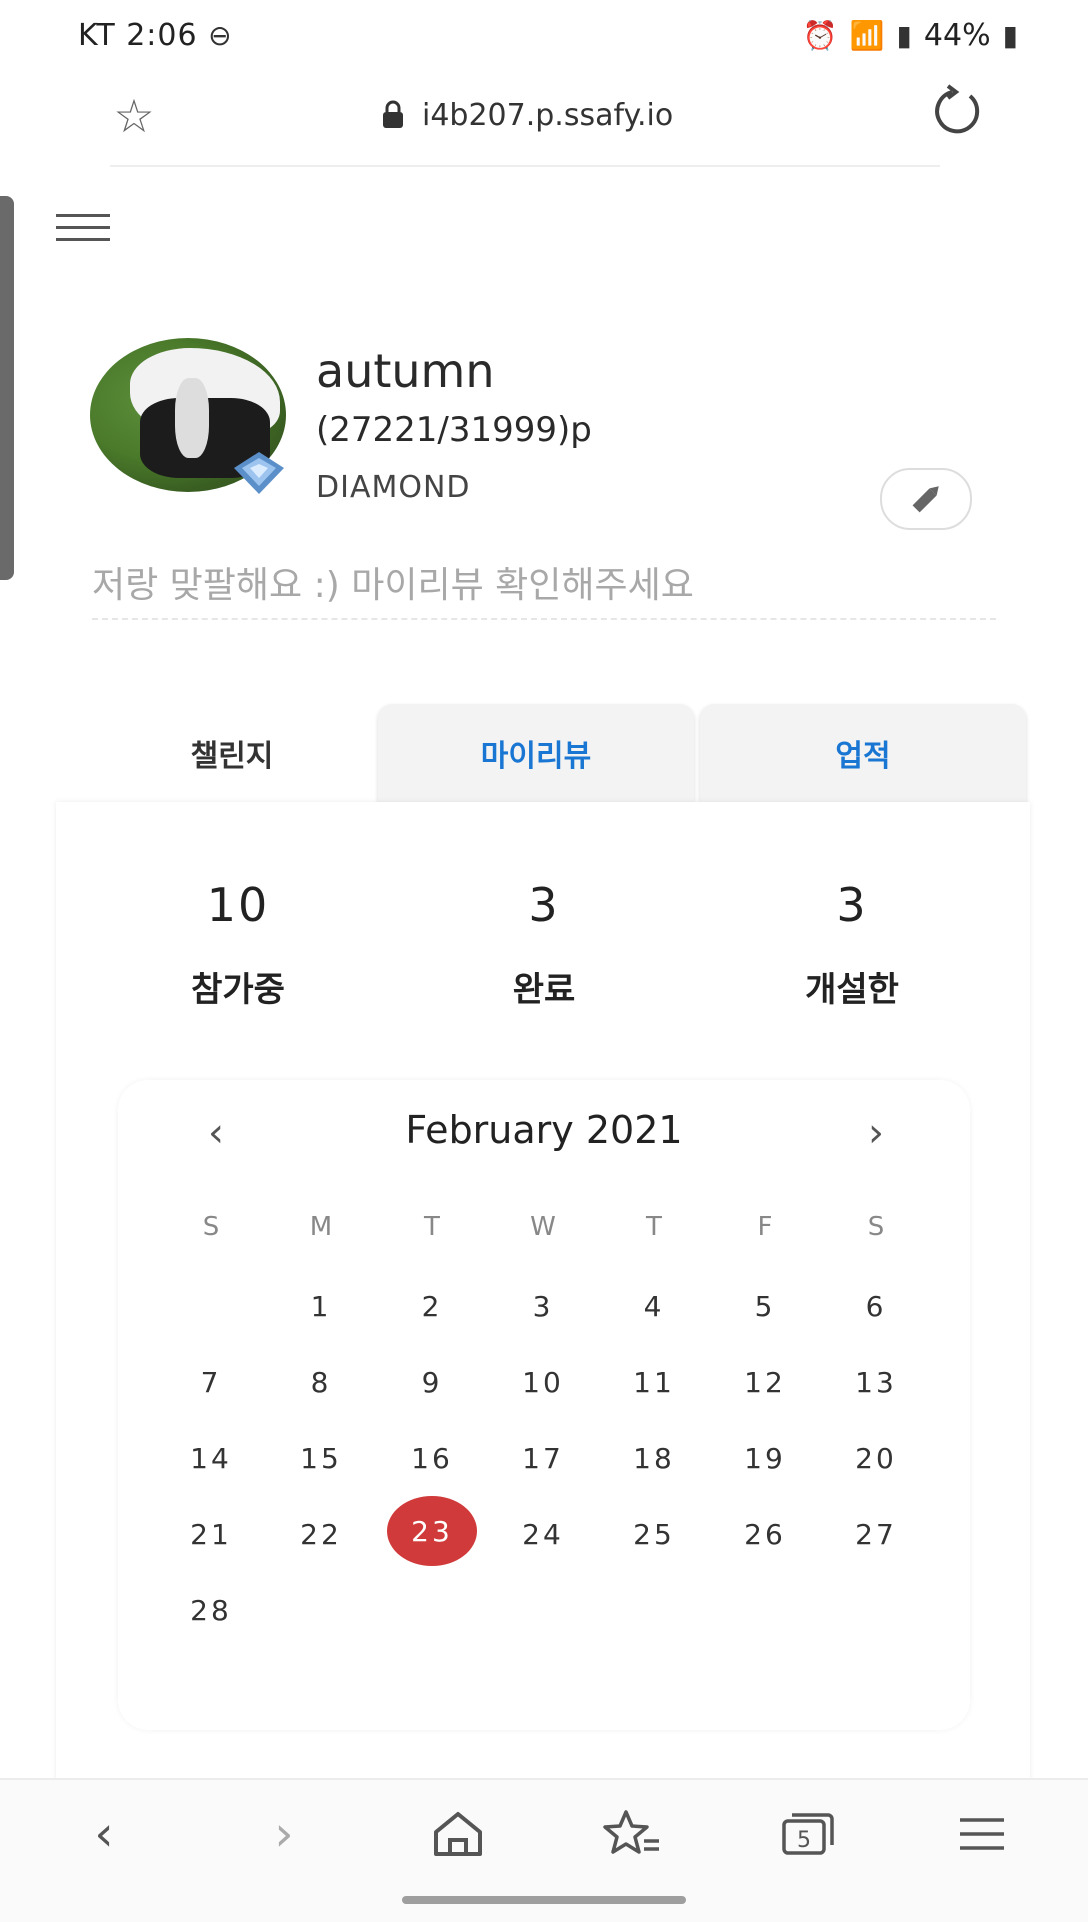 This screenshot has width=1088, height=1922. Describe the element at coordinates (543, 1227) in the screenshot. I see `weekday-wed: W` at that location.